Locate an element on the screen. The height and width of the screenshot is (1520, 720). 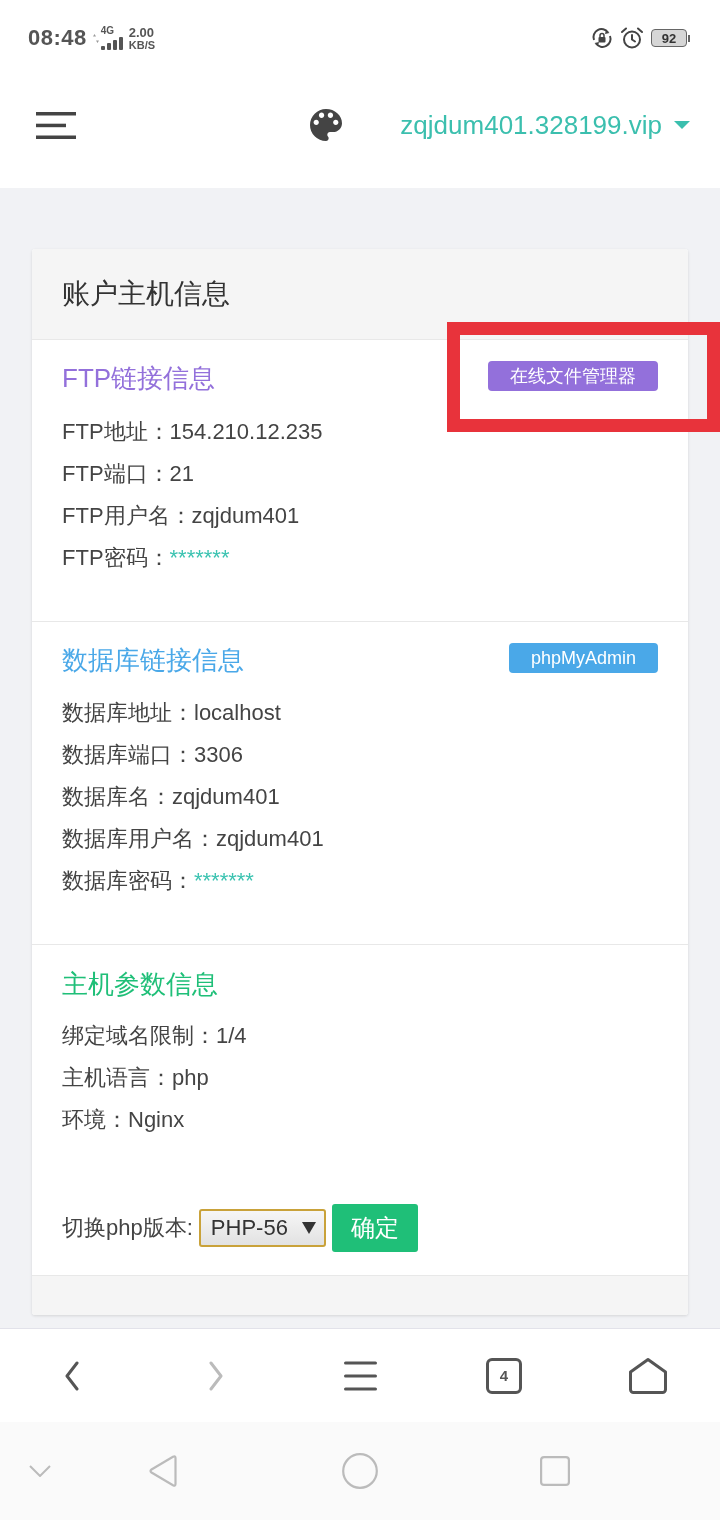
field-value: Nginx is located at coordinates (156, 1120).